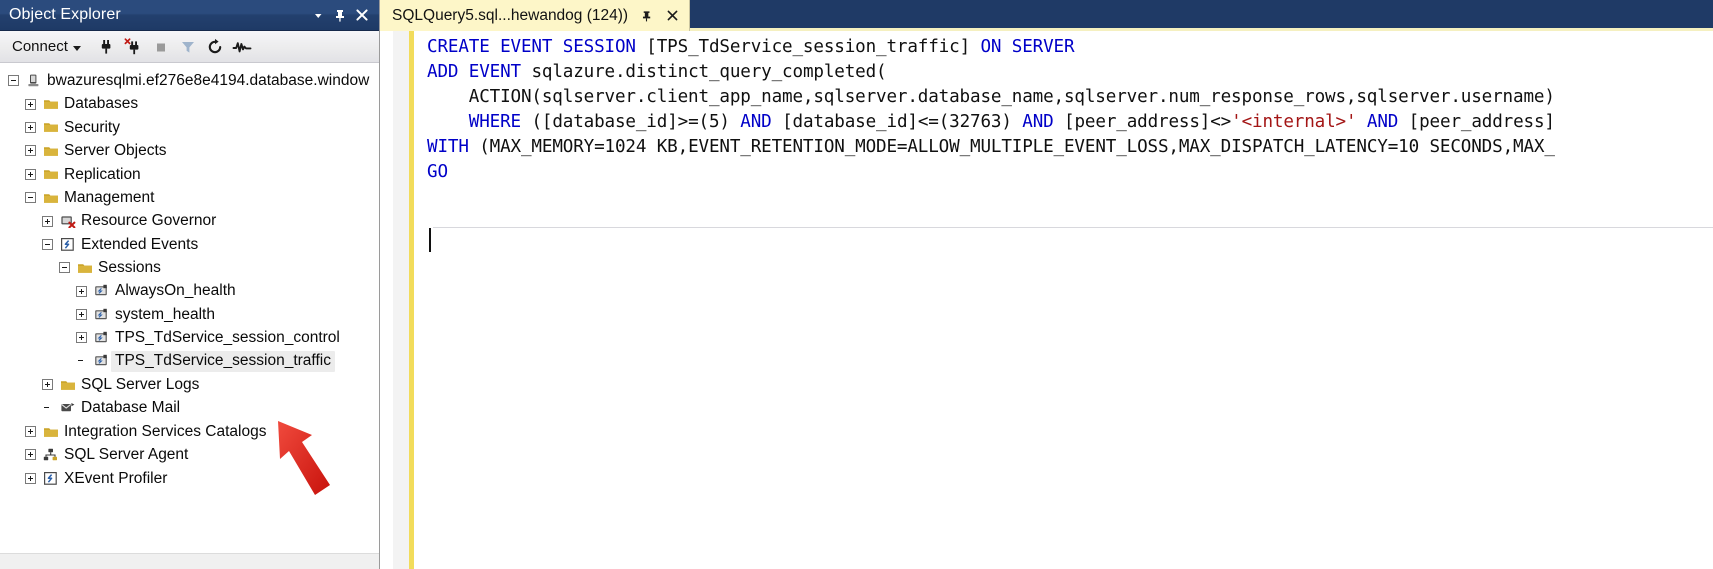 Image resolution: width=1713 pixels, height=569 pixels. What do you see at coordinates (636, 122) in the screenshot?
I see `sql-text: ([database_id]>=(5)` at bounding box center [636, 122].